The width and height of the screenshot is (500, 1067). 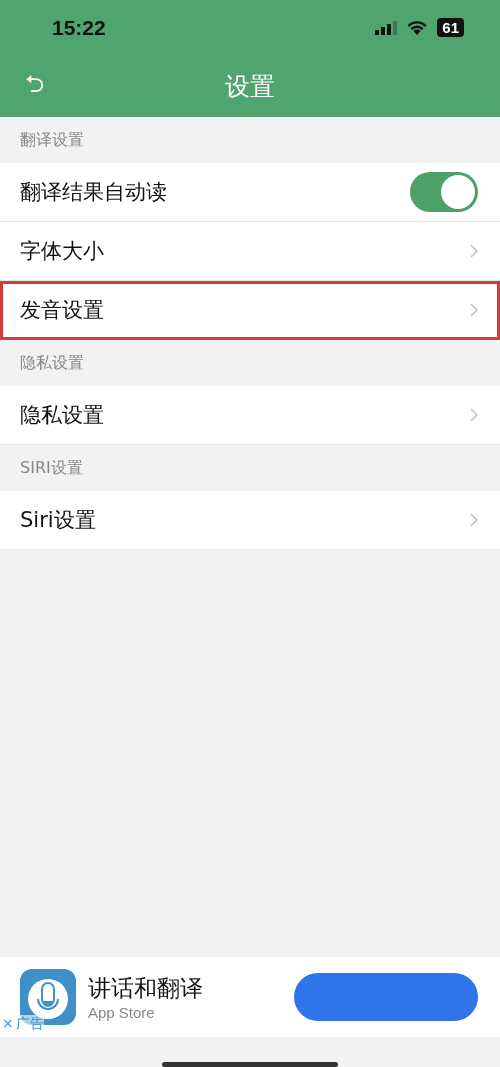 I want to click on section-header: 隐私设置, so click(x=52, y=362).